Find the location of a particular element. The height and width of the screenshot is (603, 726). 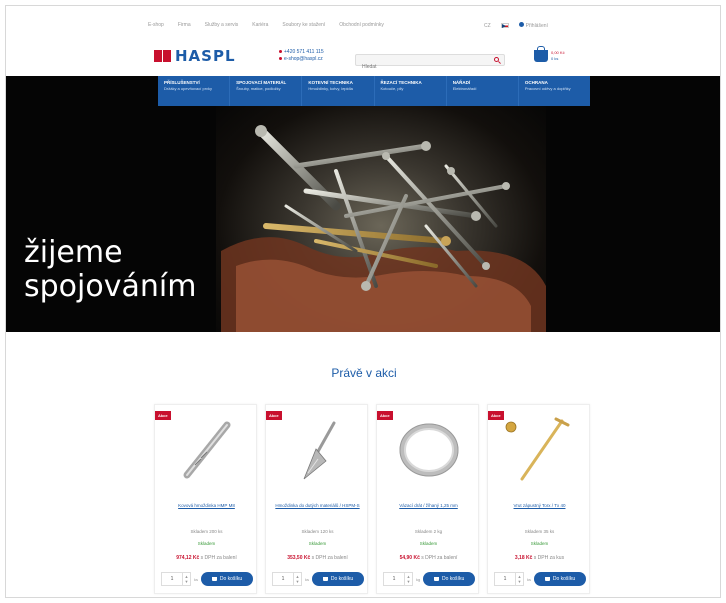

top-nav-firma: Firma is located at coordinates (184, 25).